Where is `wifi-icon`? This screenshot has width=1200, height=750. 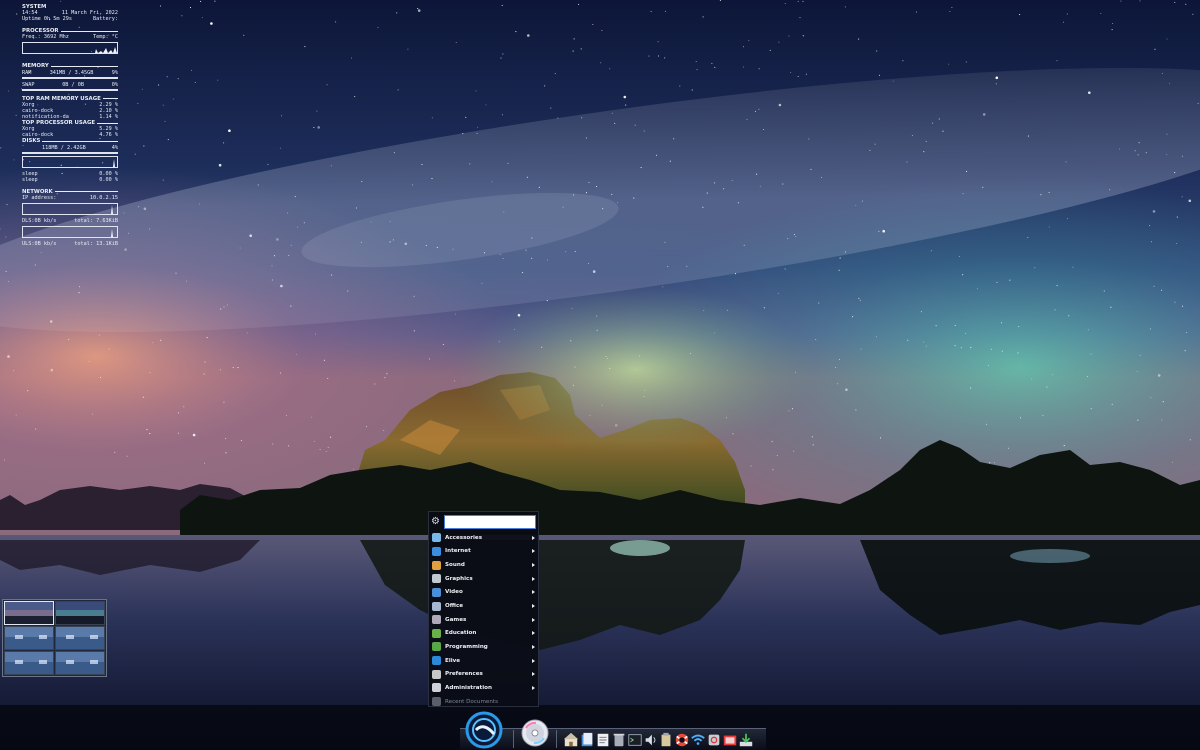 wifi-icon is located at coordinates (698, 739).